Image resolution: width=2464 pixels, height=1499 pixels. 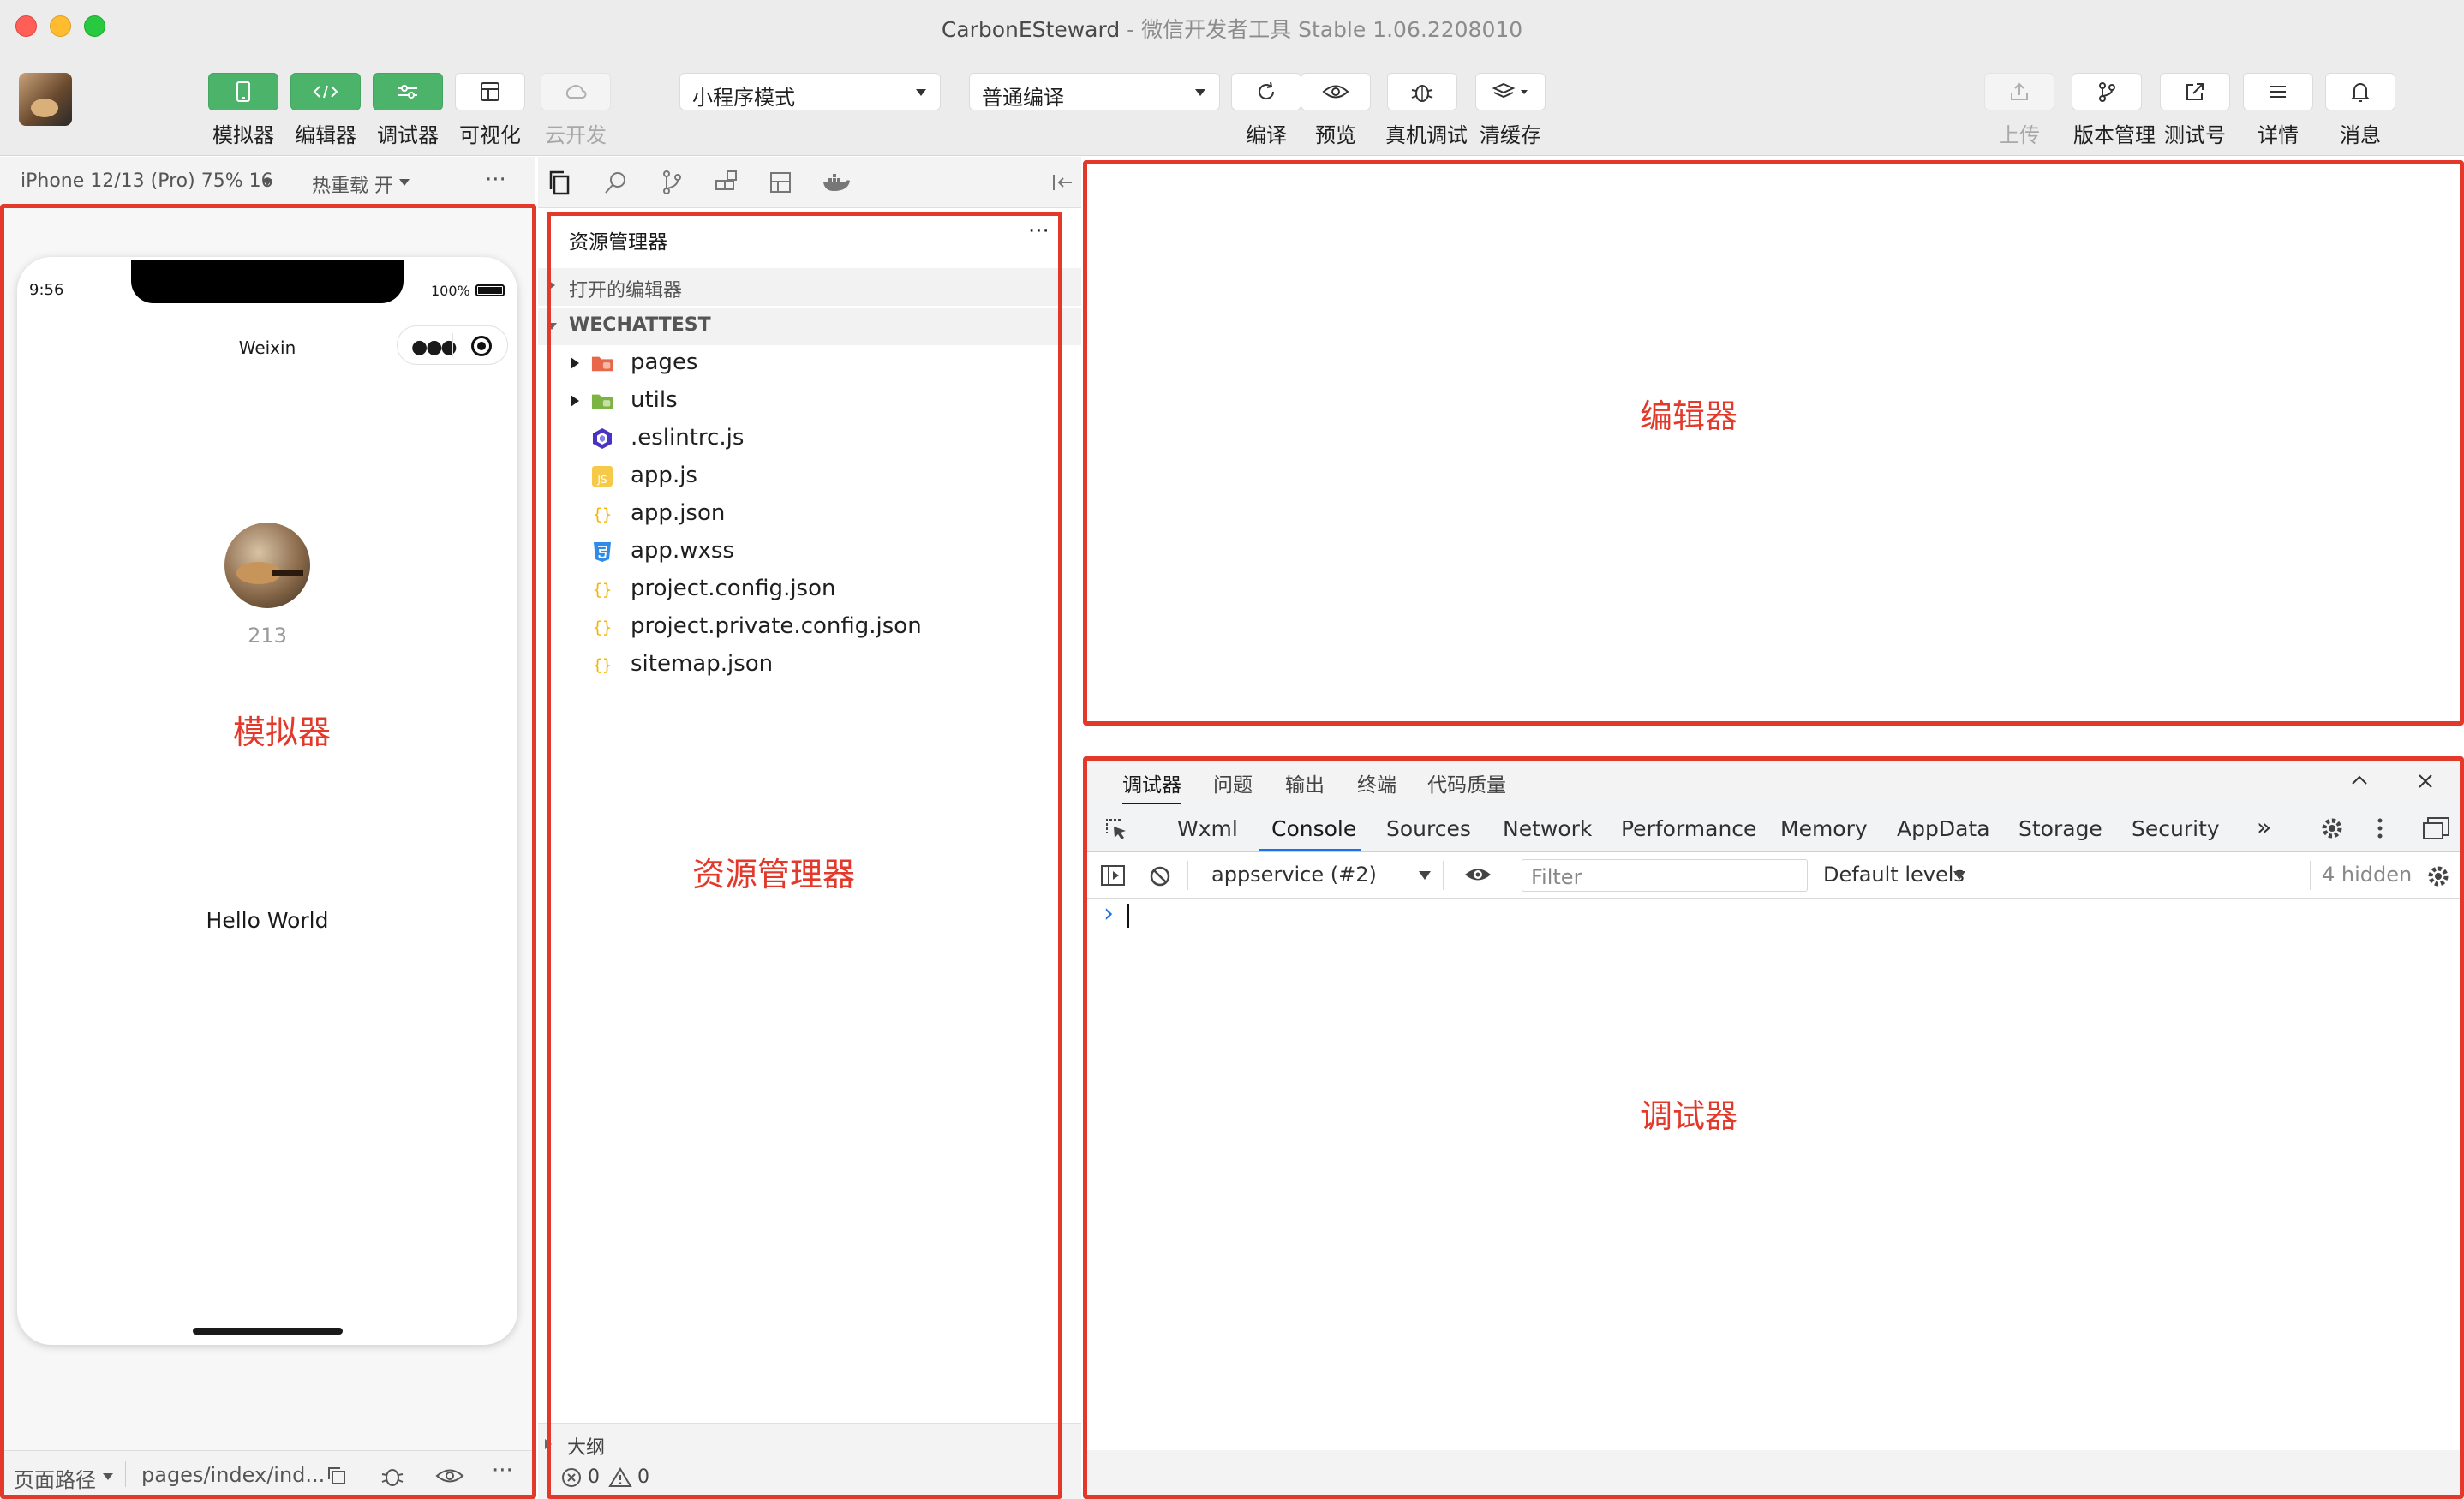 I want to click on phone-screen: 9:56 100% Weixin ●●● 213 Hello World, so click(x=267, y=801).